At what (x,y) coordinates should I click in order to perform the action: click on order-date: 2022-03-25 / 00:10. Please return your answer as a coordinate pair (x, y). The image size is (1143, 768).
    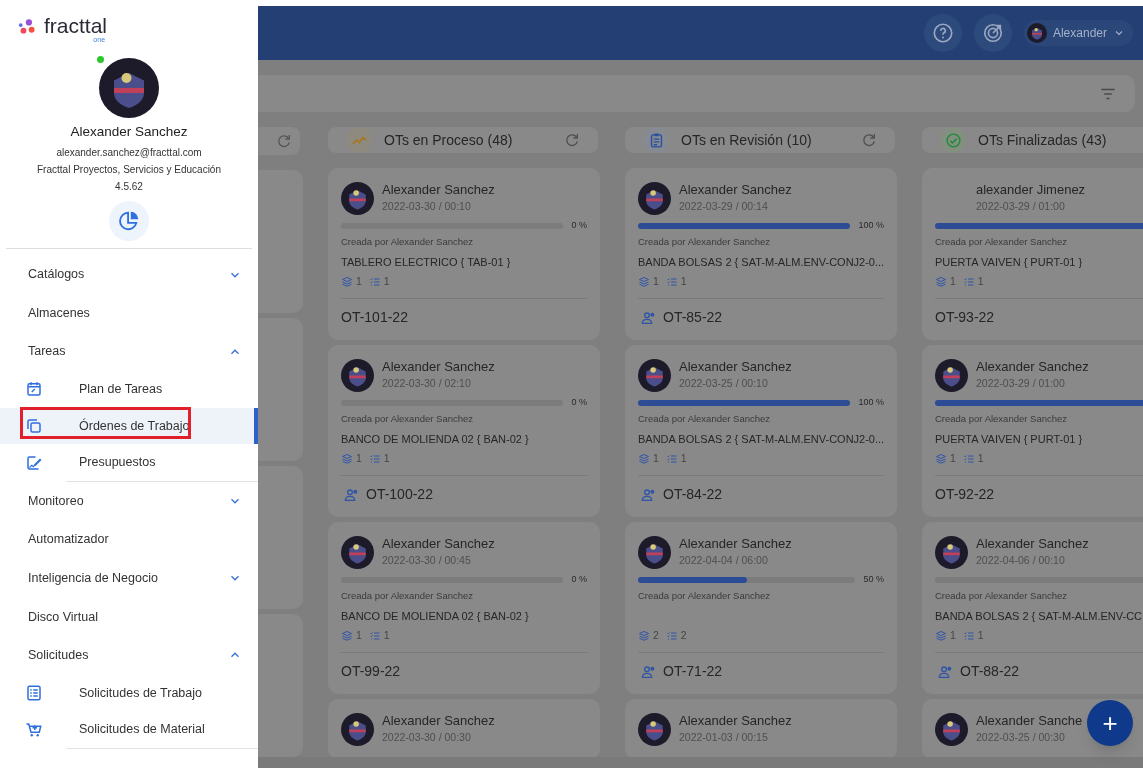
    Looking at the image, I should click on (724, 384).